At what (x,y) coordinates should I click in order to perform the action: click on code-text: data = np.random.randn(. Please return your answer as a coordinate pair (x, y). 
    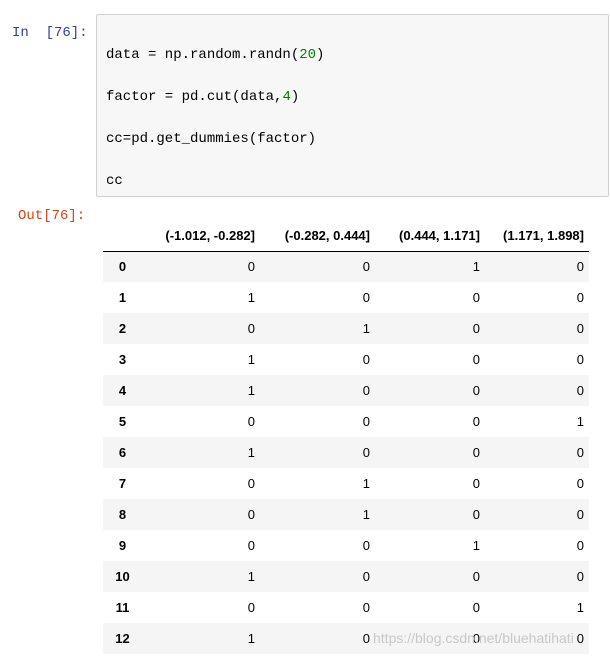
    Looking at the image, I should click on (203, 55).